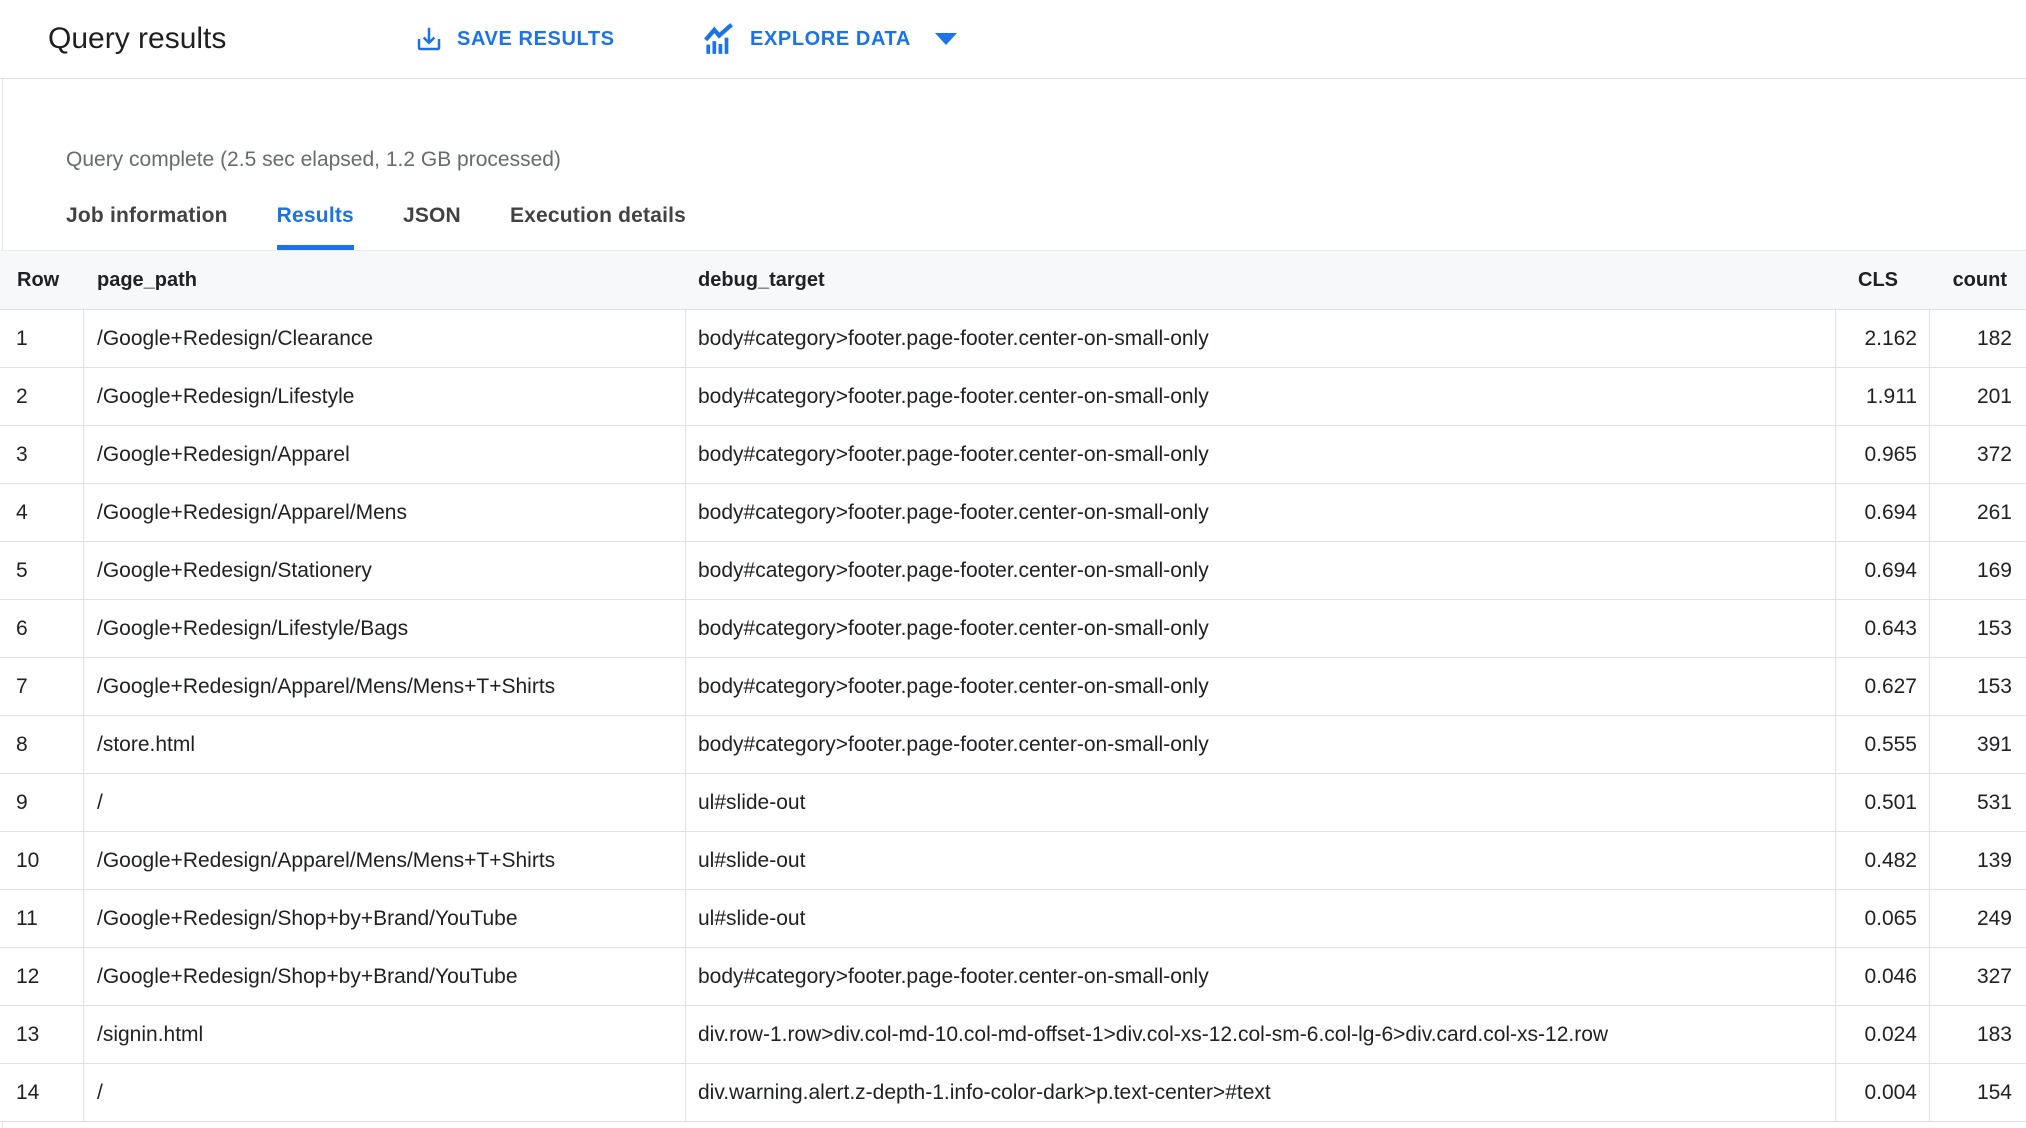 This screenshot has width=2026, height=1128. Describe the element at coordinates (42, 454) in the screenshot. I see `cell-row-number: 3` at that location.